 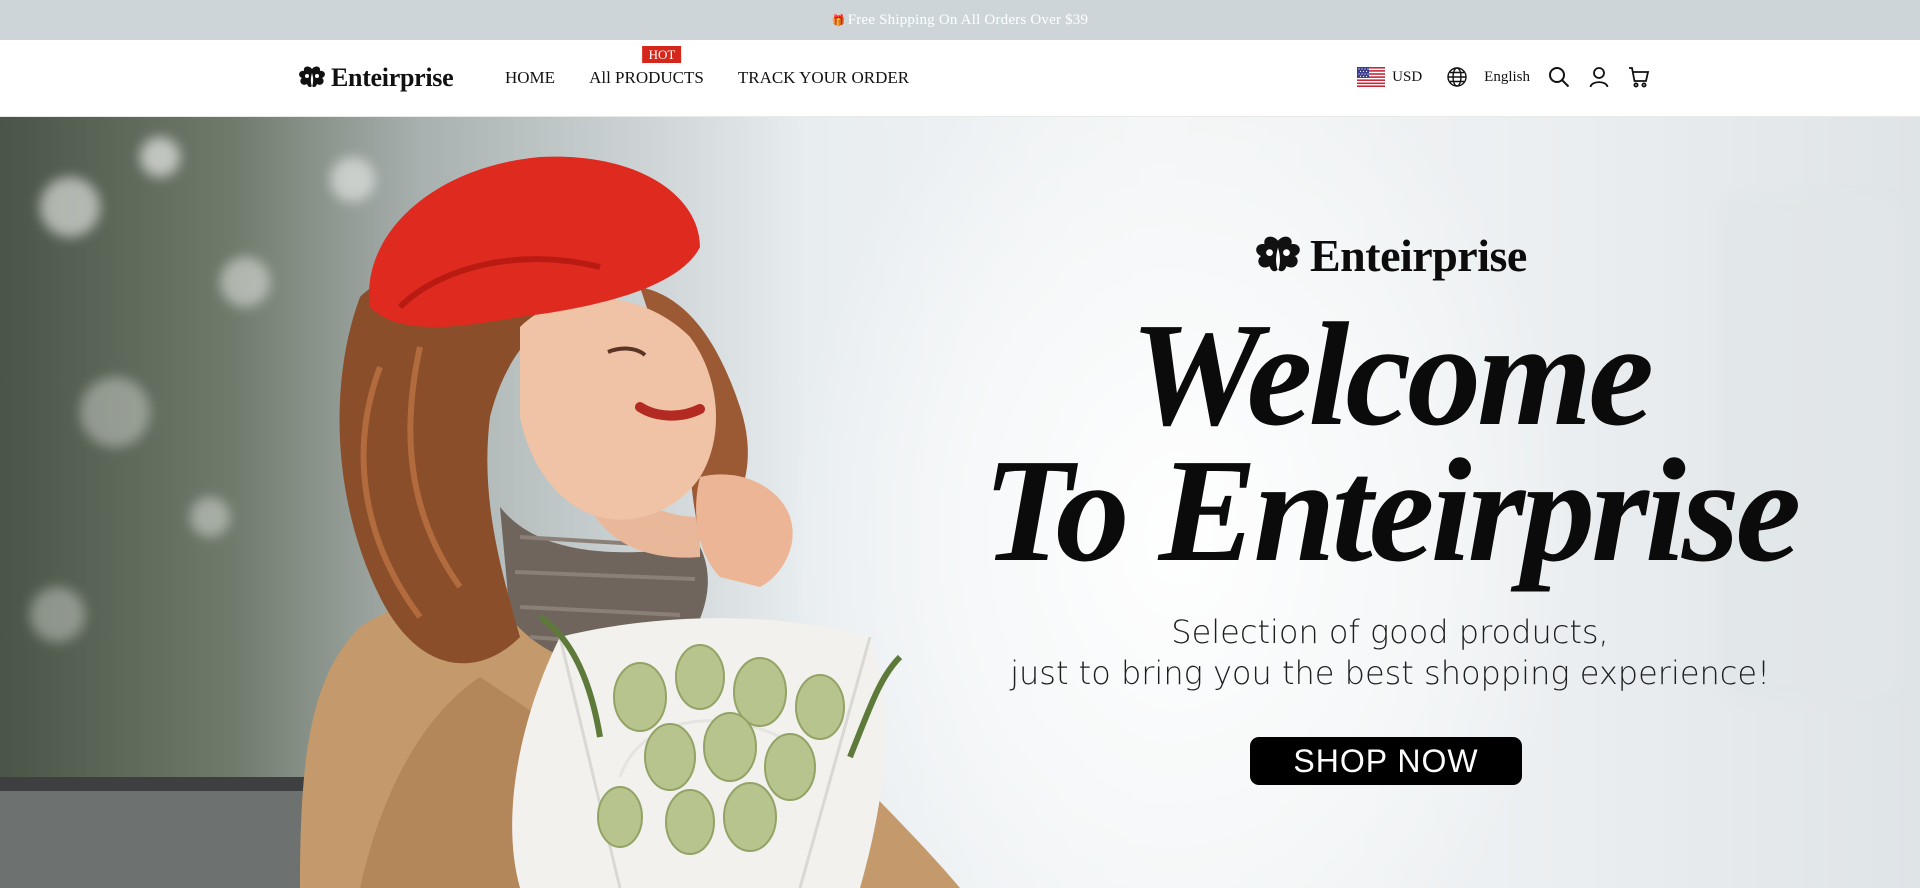 What do you see at coordinates (646, 67) in the screenshot?
I see `nav-item-all-products: All PRODUCTS HOT` at bounding box center [646, 67].